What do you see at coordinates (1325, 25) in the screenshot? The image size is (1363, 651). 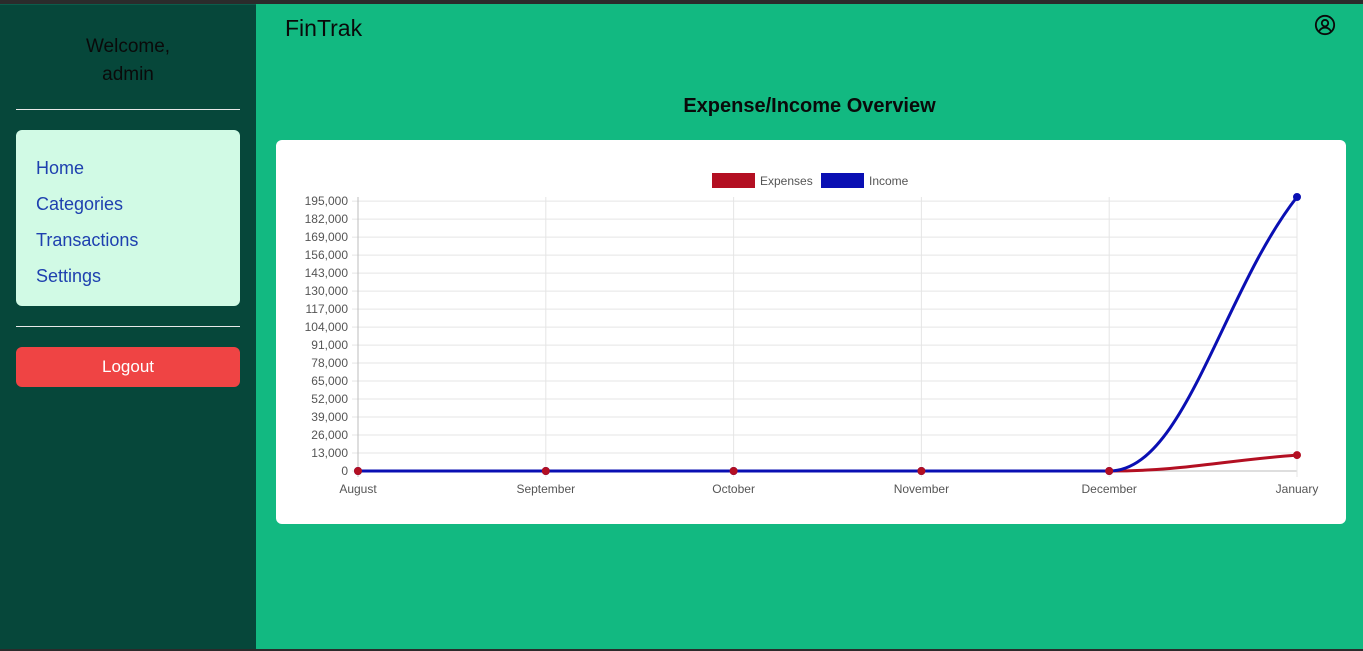 I see `user-circle-icon` at bounding box center [1325, 25].